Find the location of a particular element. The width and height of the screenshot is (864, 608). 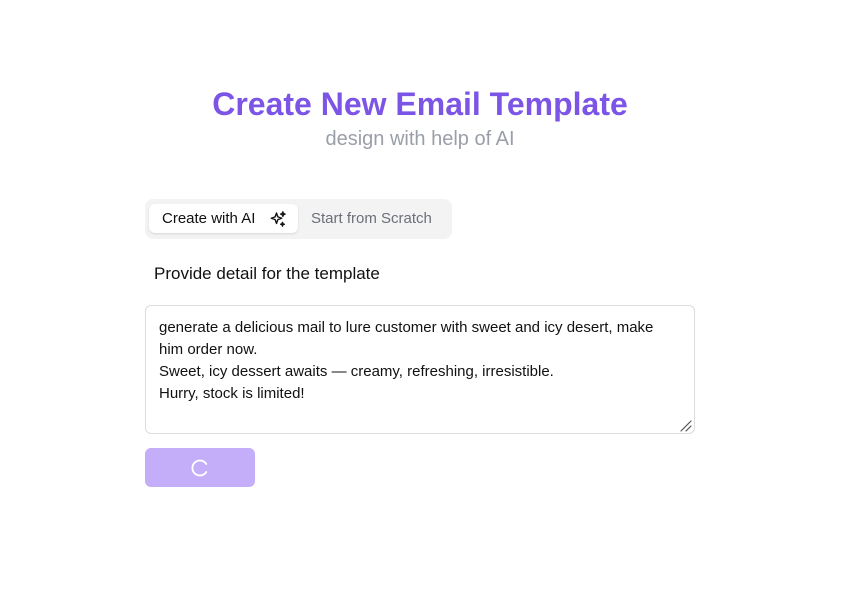

sparkles-icon is located at coordinates (278, 219).